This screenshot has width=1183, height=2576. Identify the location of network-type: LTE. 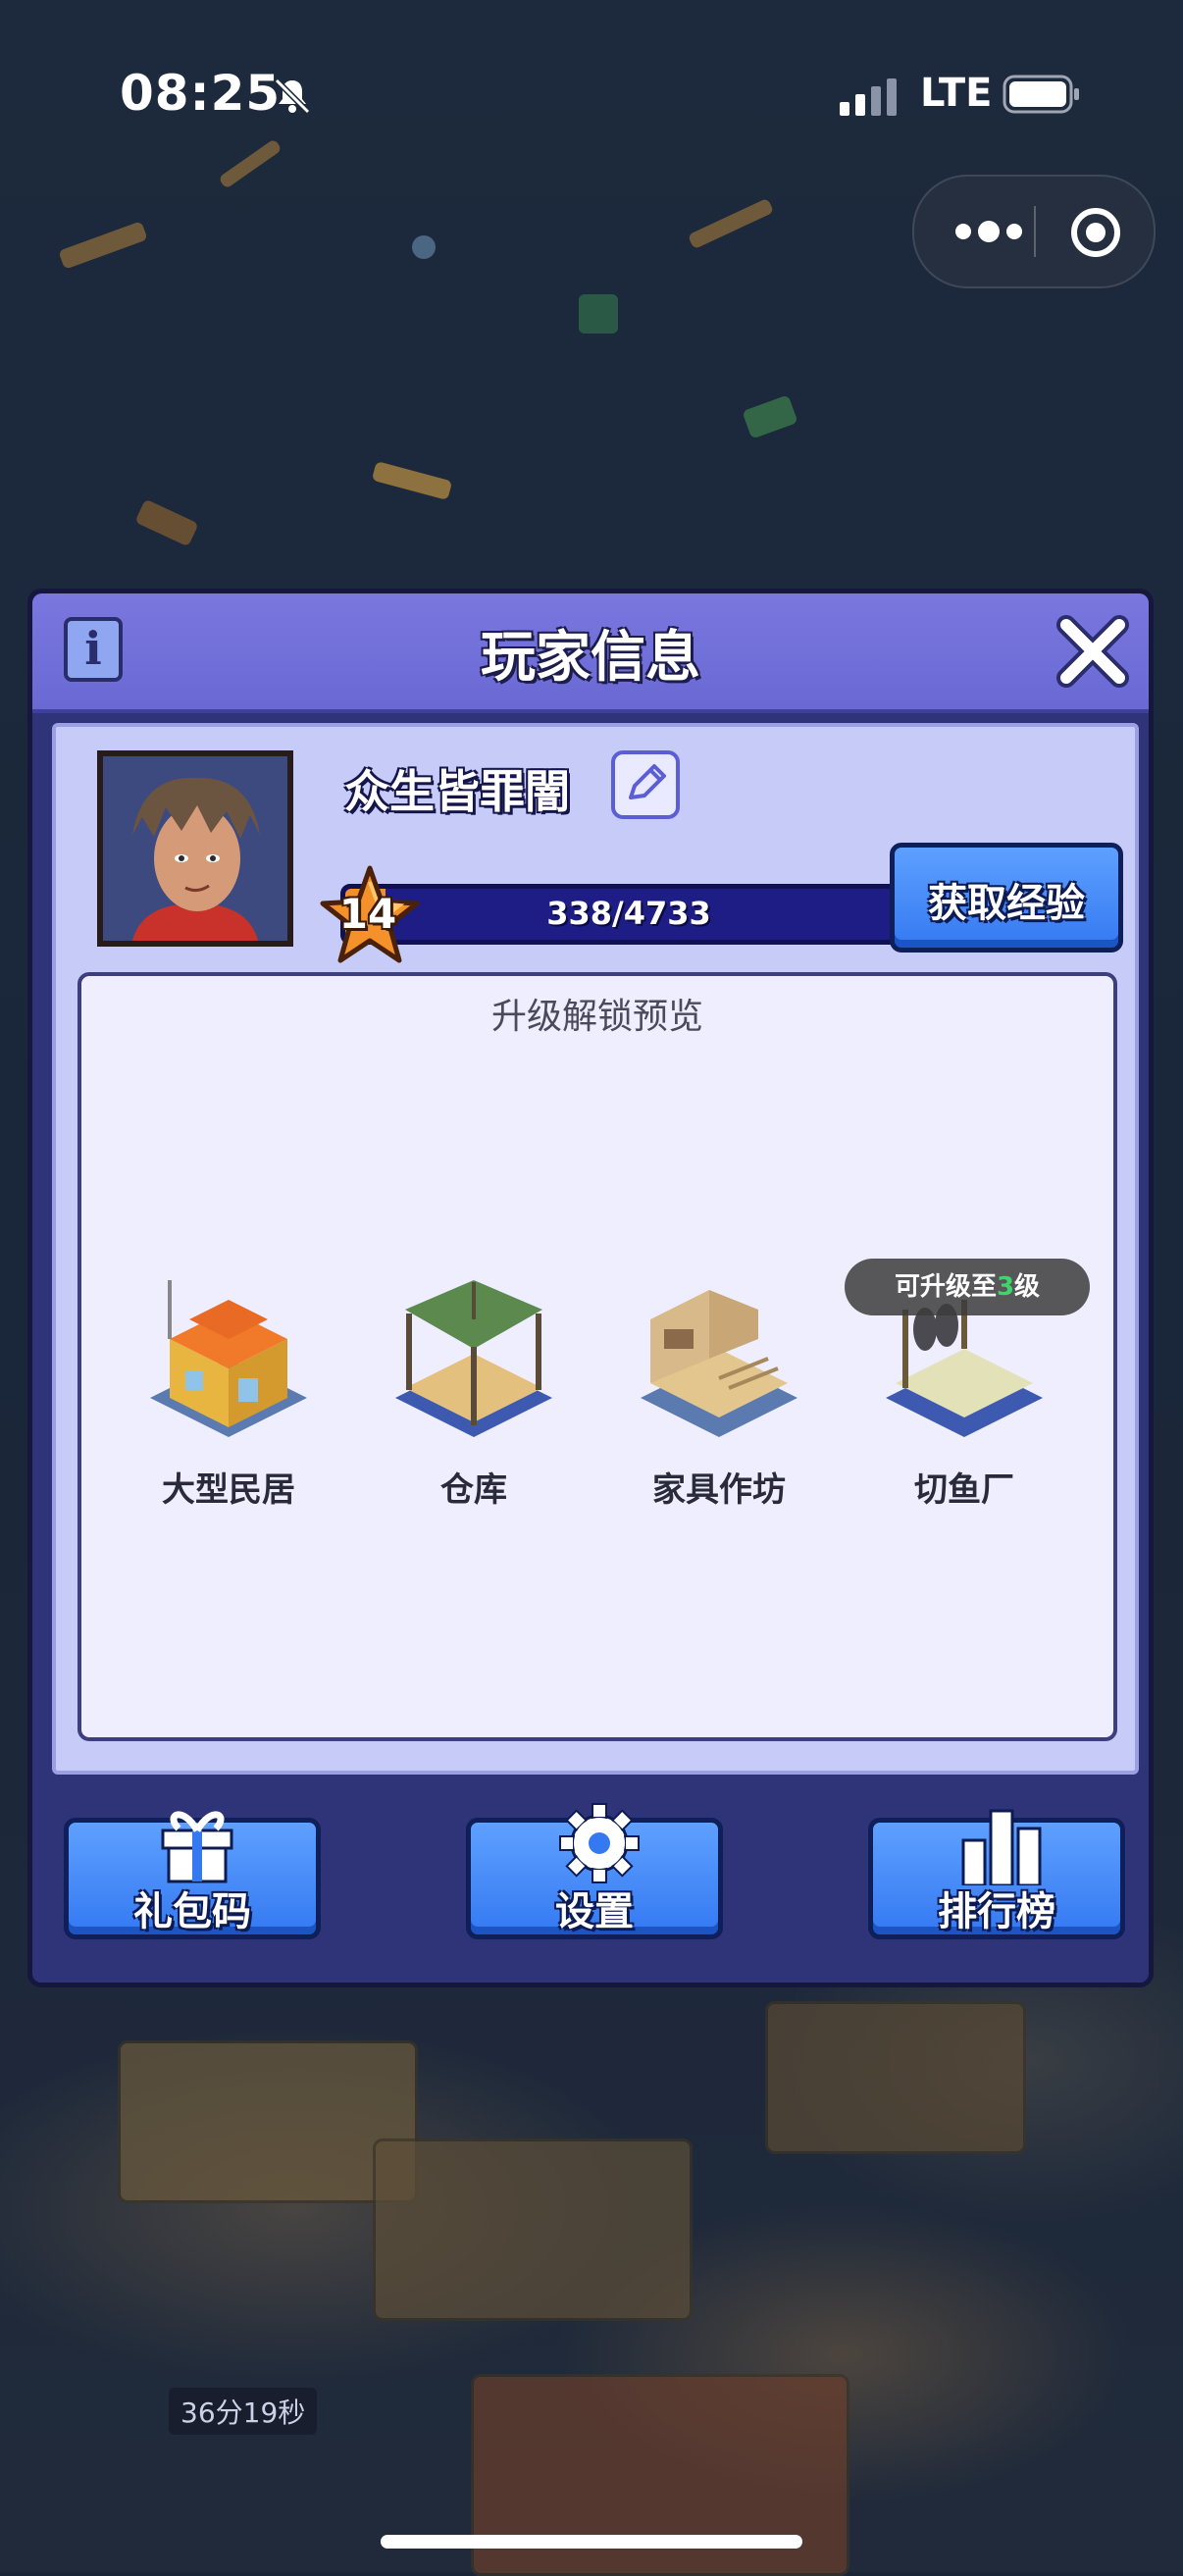
(957, 93).